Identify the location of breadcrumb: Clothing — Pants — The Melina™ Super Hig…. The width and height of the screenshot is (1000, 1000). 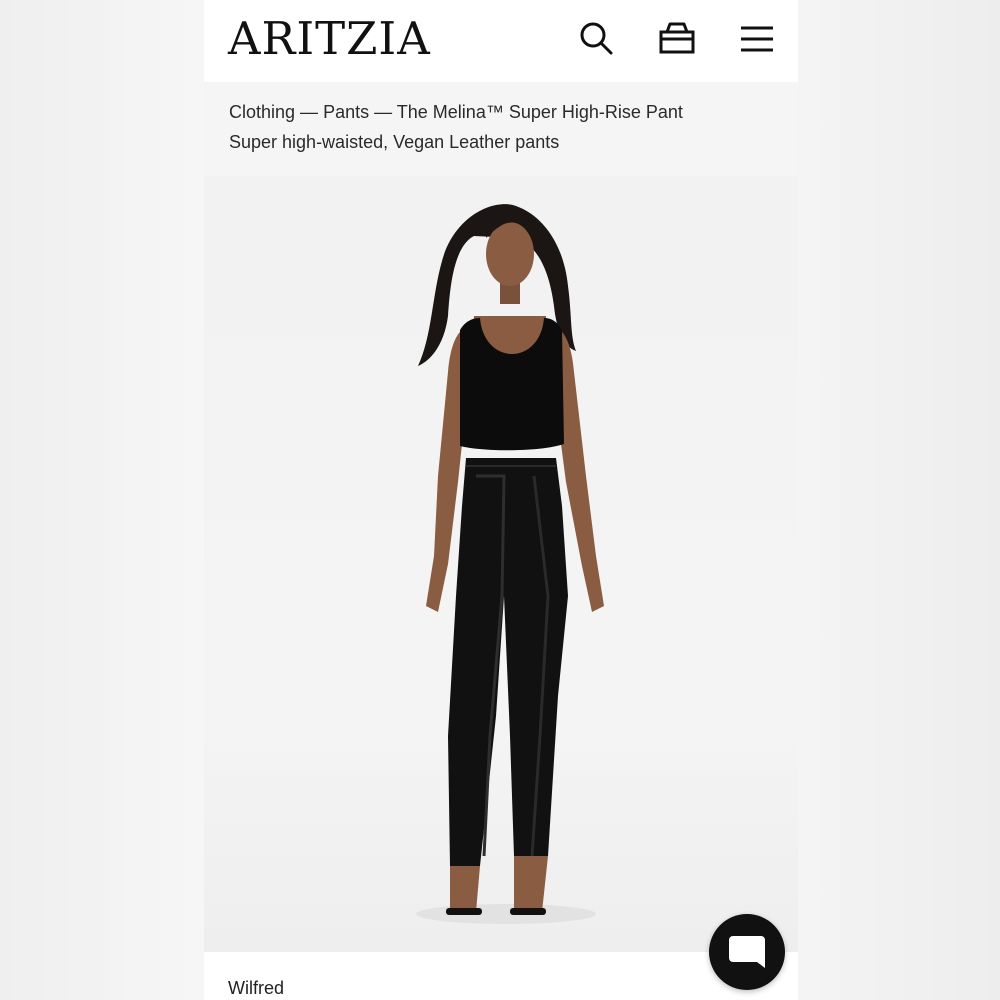
(501, 129).